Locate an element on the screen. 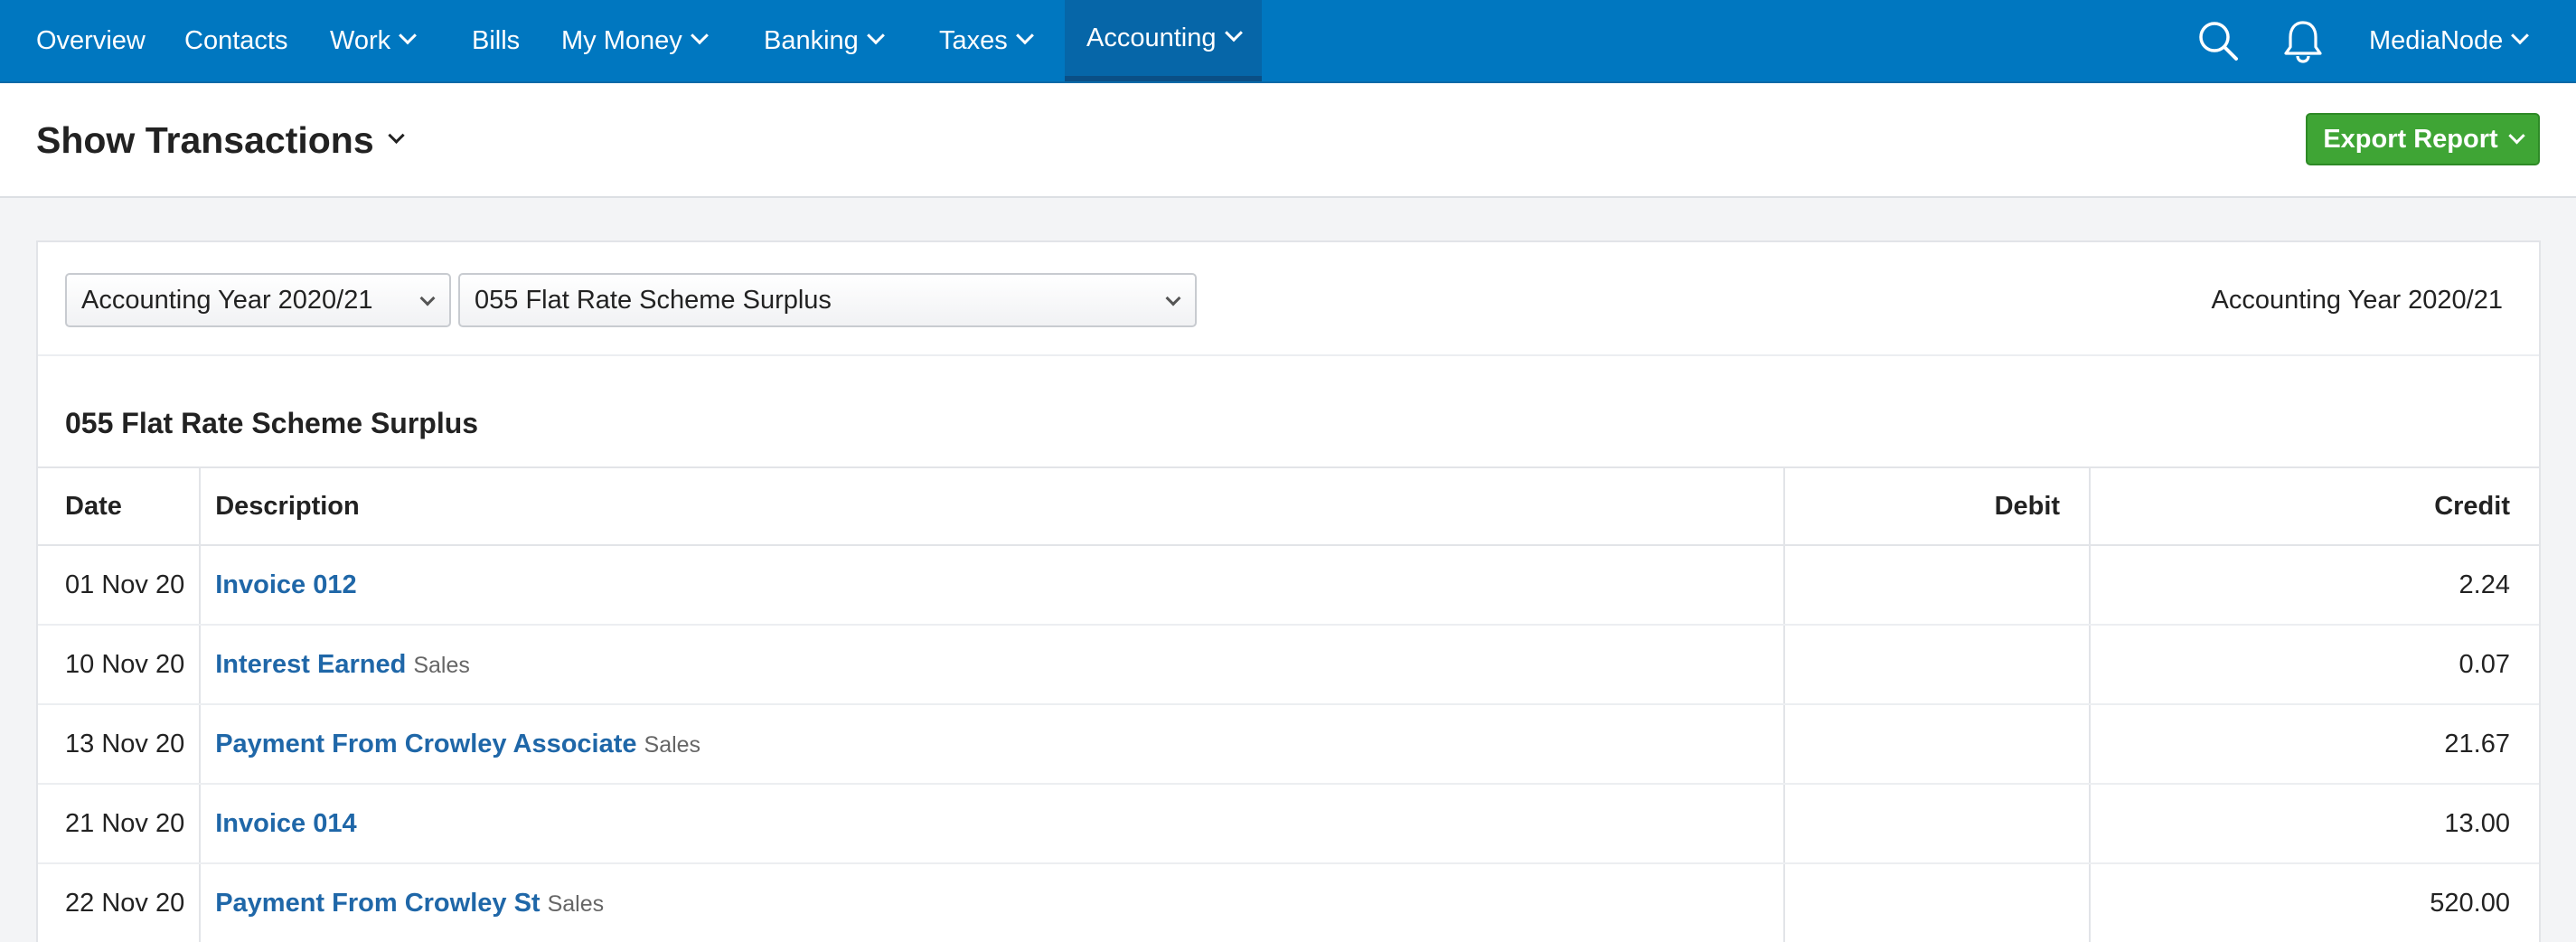 This screenshot has height=942, width=2576. nav-banking-label: Banking is located at coordinates (812, 40).